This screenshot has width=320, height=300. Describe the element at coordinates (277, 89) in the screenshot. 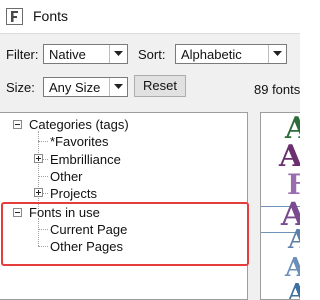

I see `font-count: 89 fonts` at that location.